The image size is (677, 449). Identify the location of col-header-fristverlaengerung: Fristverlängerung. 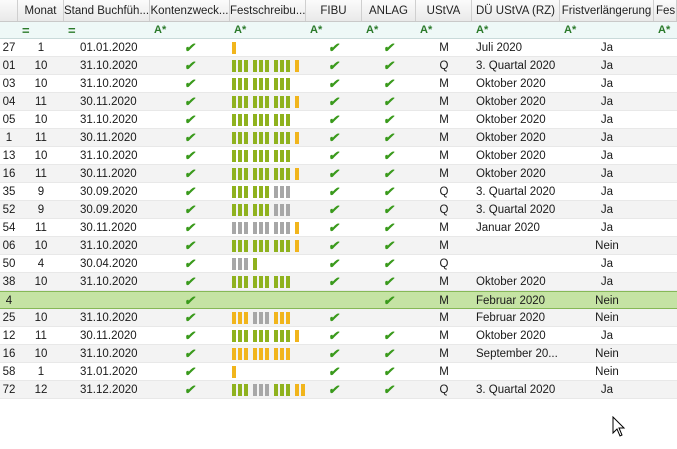
(607, 10).